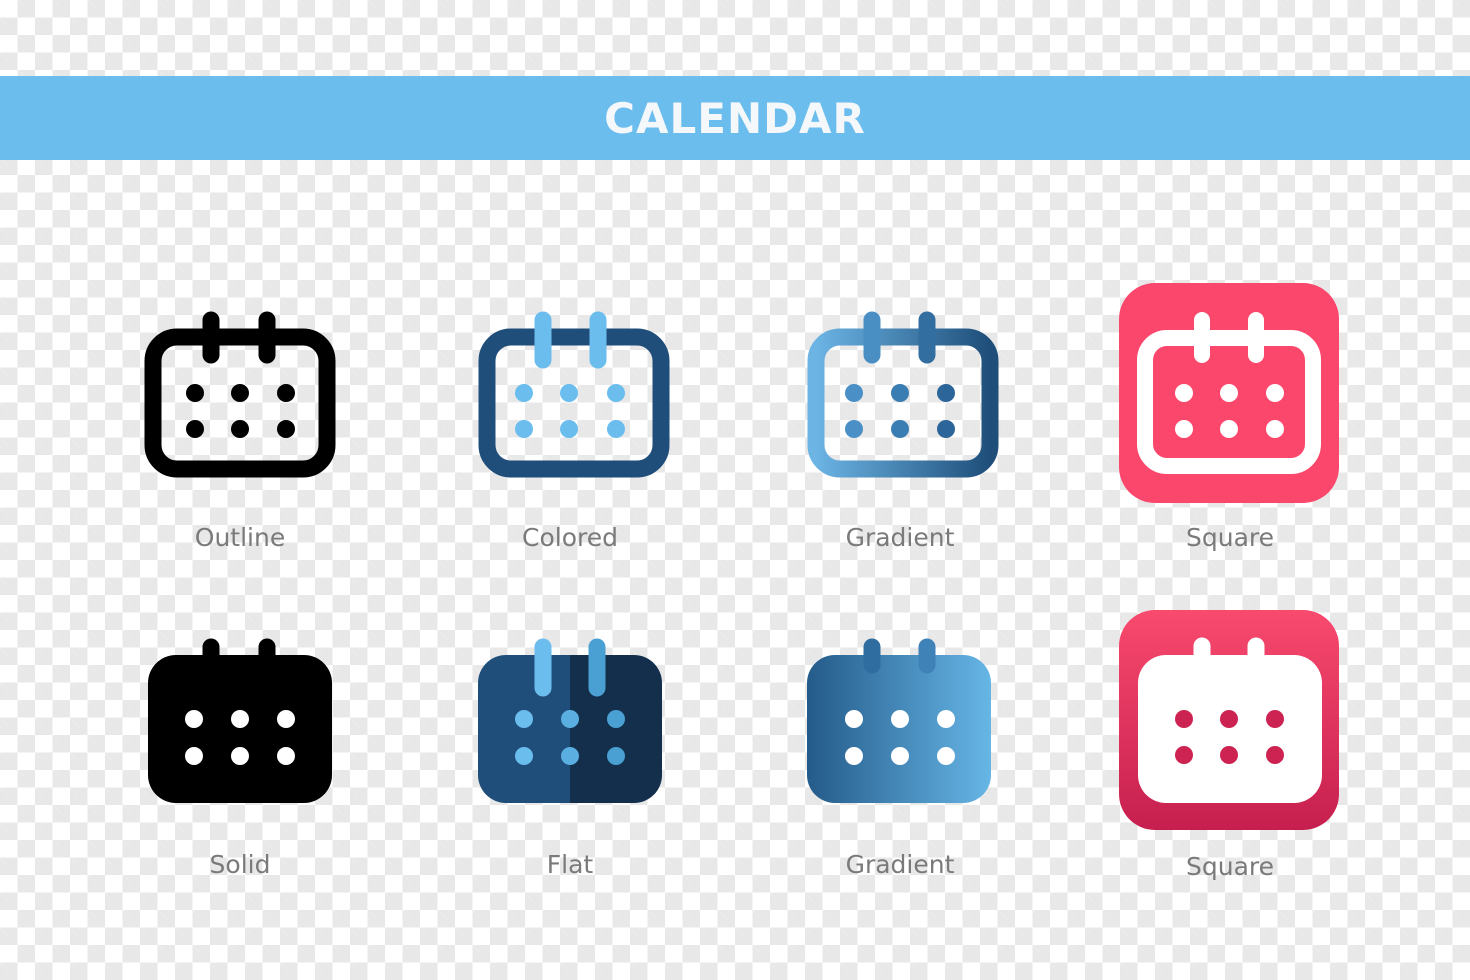 This screenshot has width=1470, height=980. I want to click on page-title: CALENDAR, so click(735, 118).